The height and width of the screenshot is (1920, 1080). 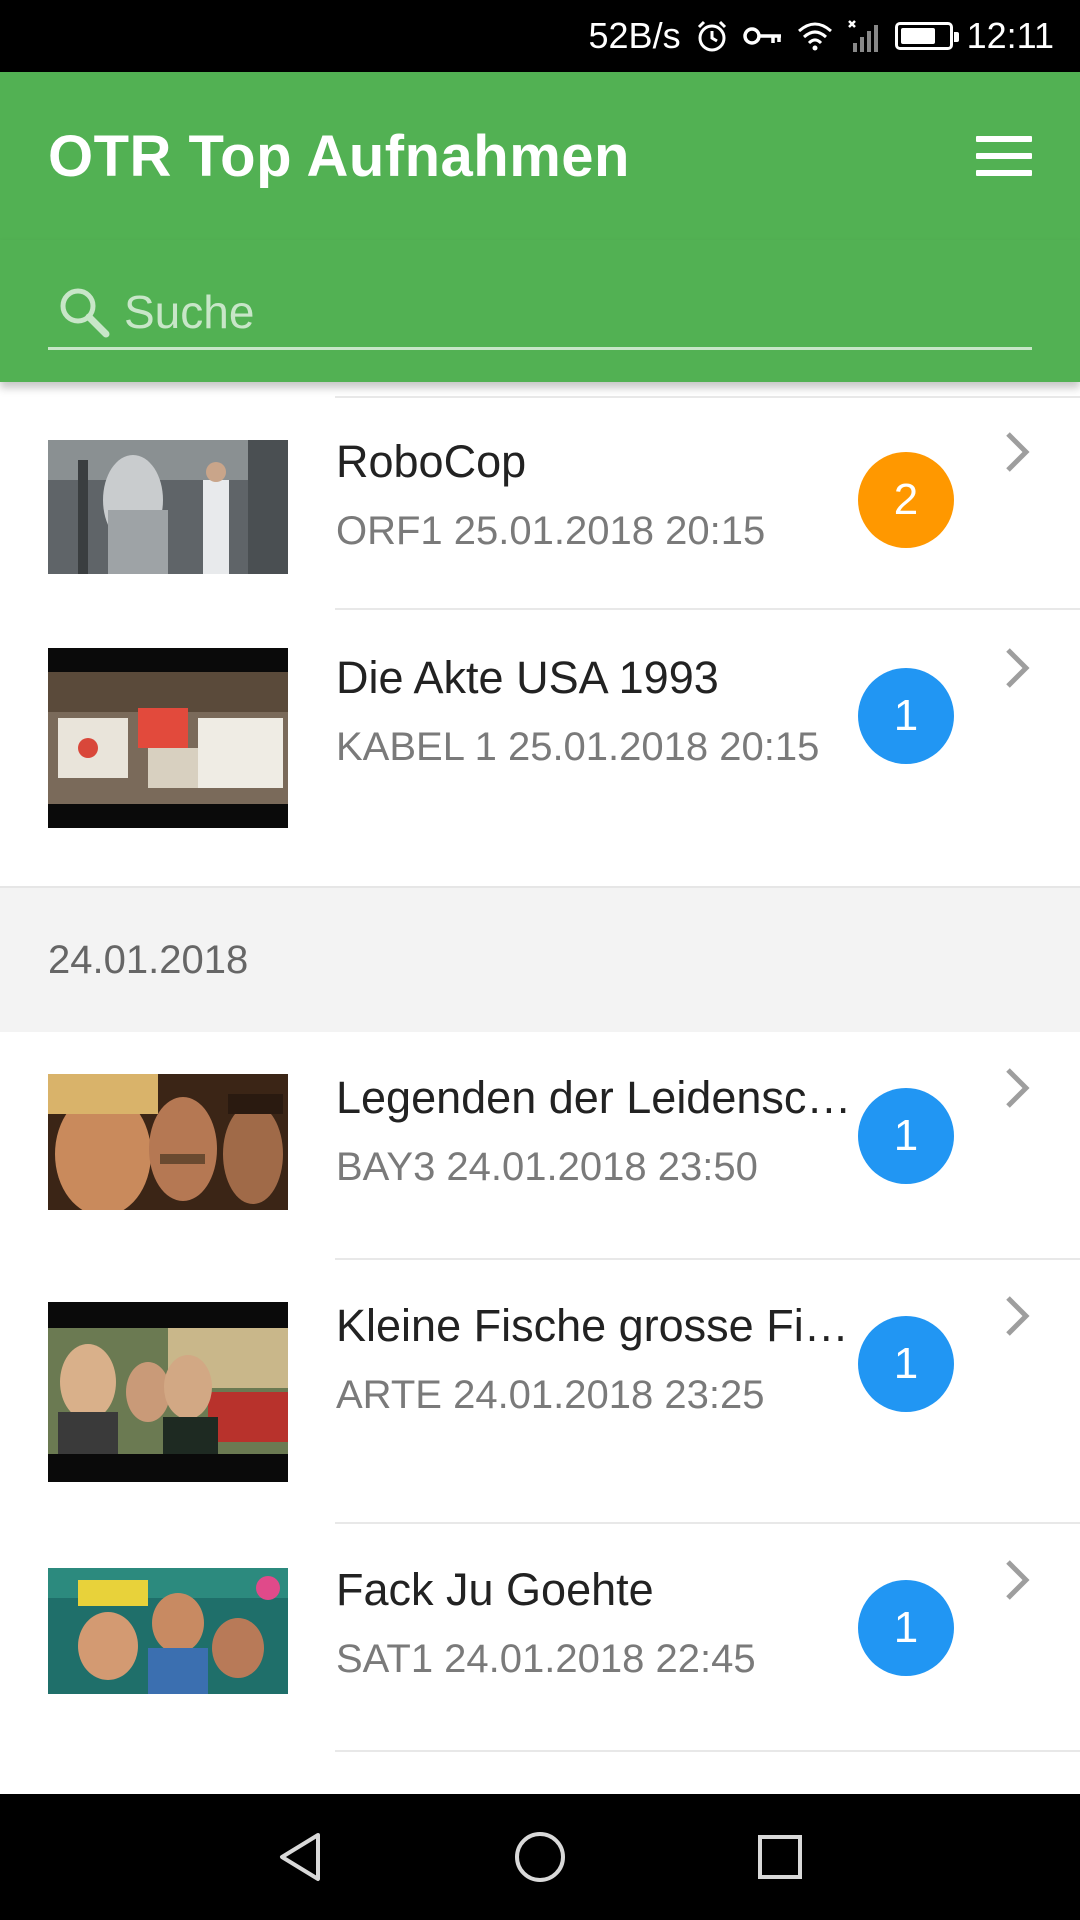 What do you see at coordinates (598, 1097) in the screenshot?
I see `item-title: Legenden der Leidenschaft` at bounding box center [598, 1097].